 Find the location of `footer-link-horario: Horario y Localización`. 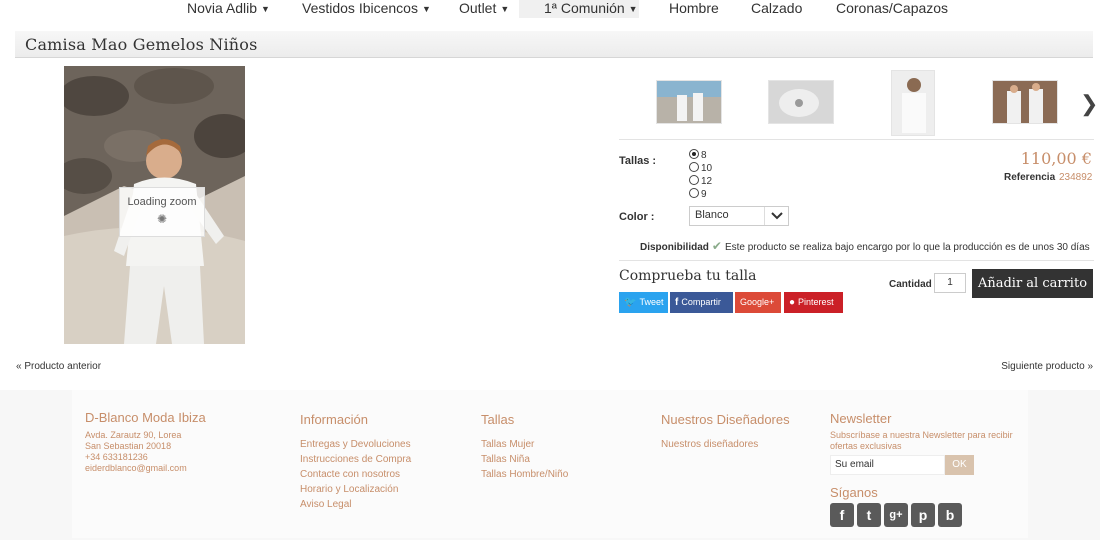

footer-link-horario: Horario y Localización is located at coordinates (349, 489).